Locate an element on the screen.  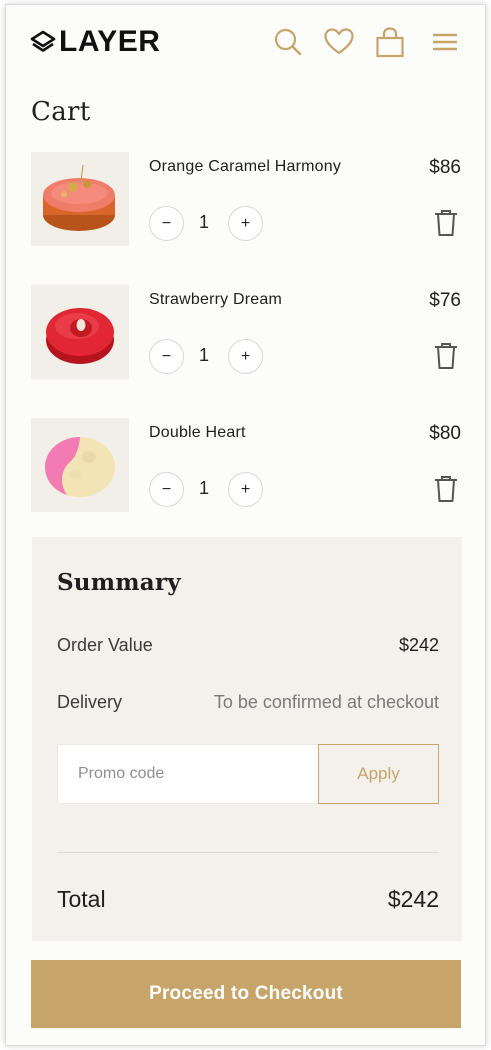
order-value: $242 is located at coordinates (418, 645).